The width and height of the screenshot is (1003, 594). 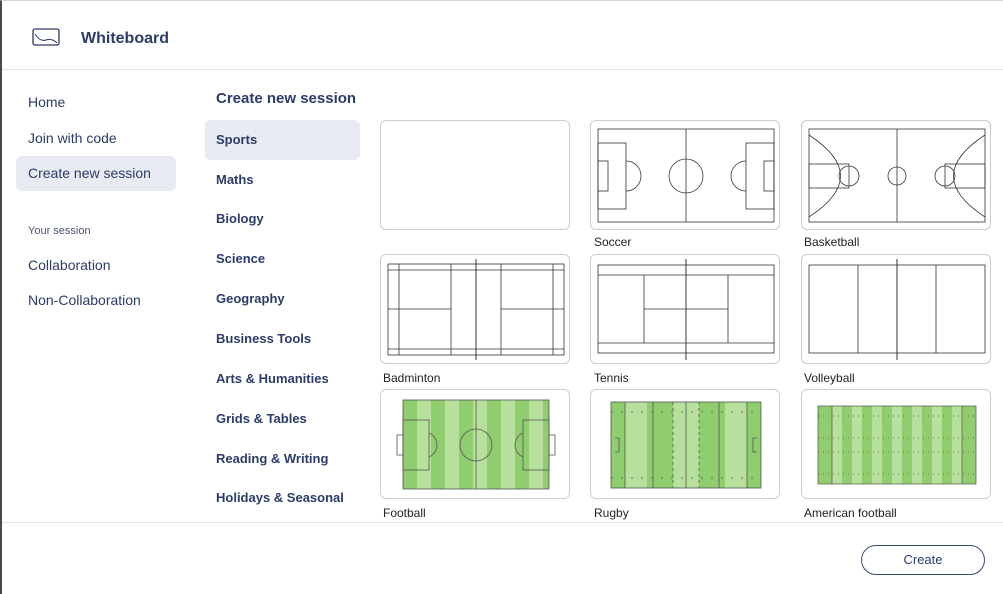 What do you see at coordinates (502, 35) in the screenshot?
I see `app-header: Whiteboard` at bounding box center [502, 35].